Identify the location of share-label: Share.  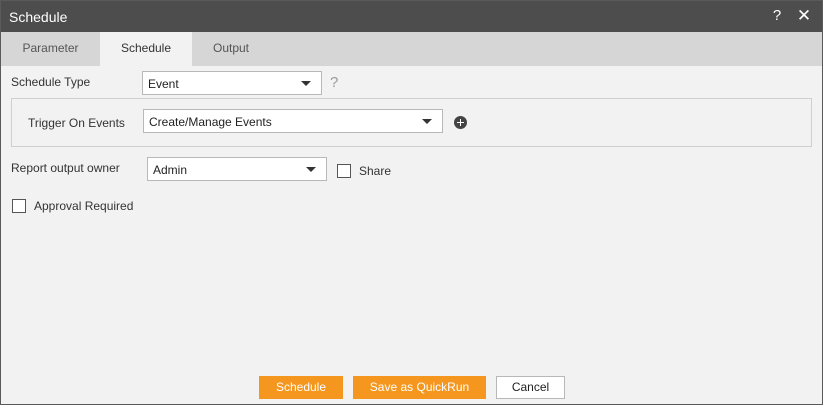
(375, 171).